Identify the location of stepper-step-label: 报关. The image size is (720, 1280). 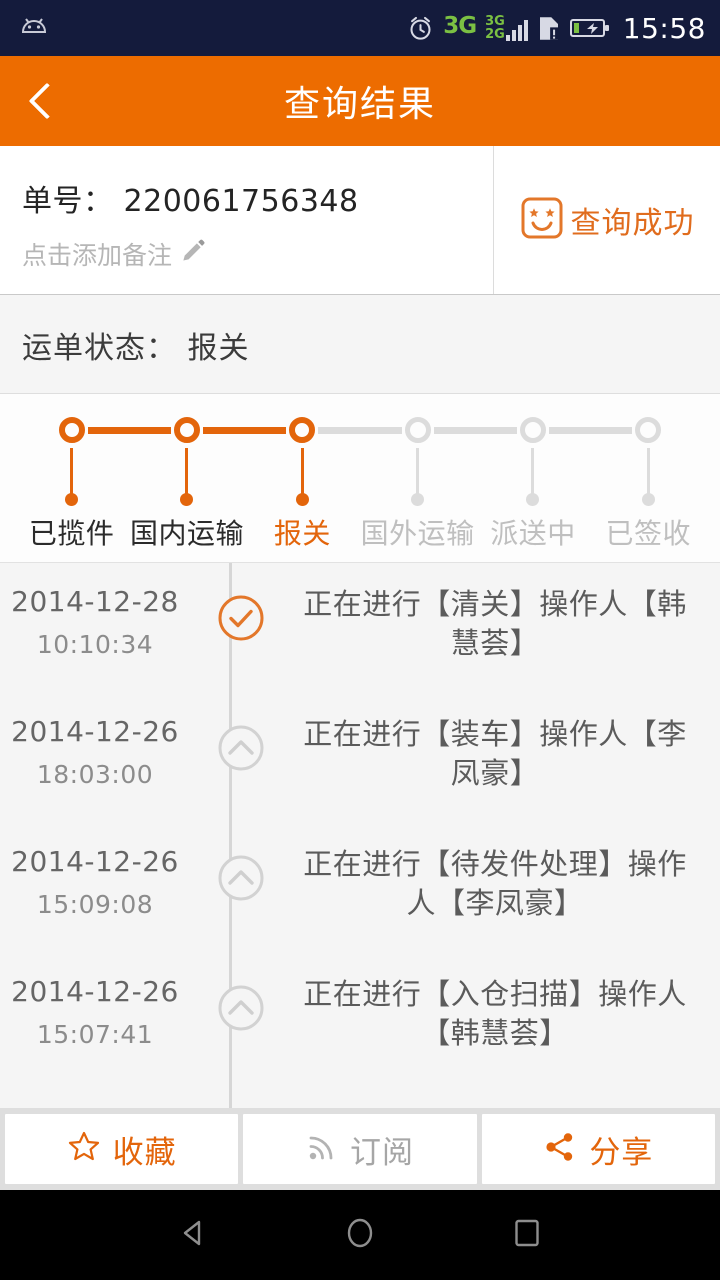
(302, 533).